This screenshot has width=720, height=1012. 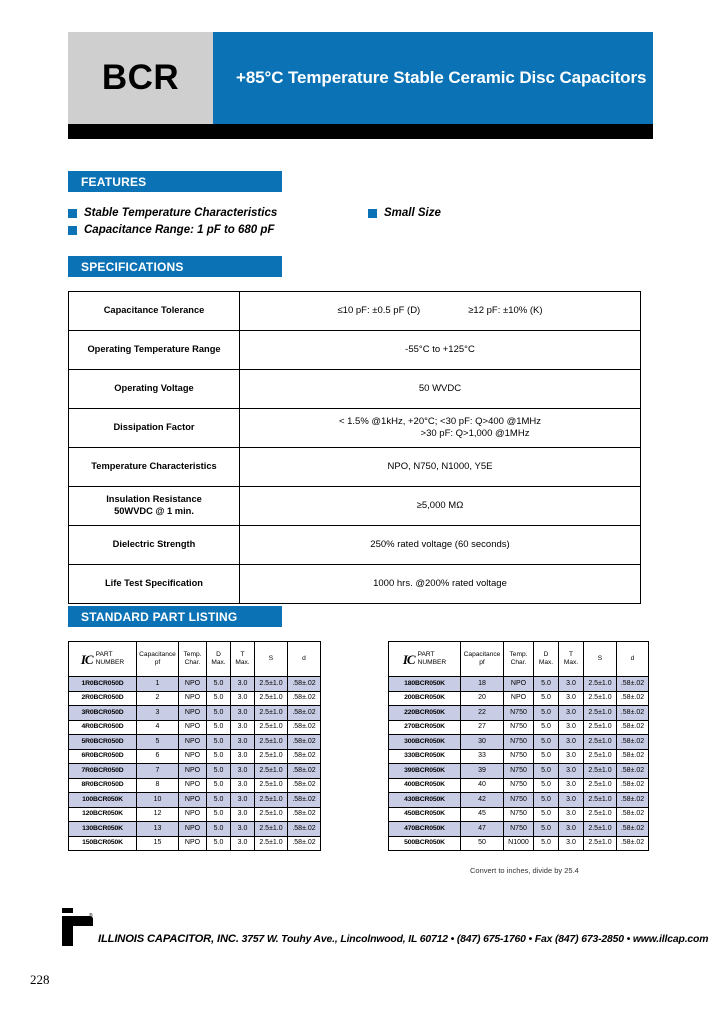 What do you see at coordinates (157, 771) in the screenshot?
I see `cell-capacitance: 7` at bounding box center [157, 771].